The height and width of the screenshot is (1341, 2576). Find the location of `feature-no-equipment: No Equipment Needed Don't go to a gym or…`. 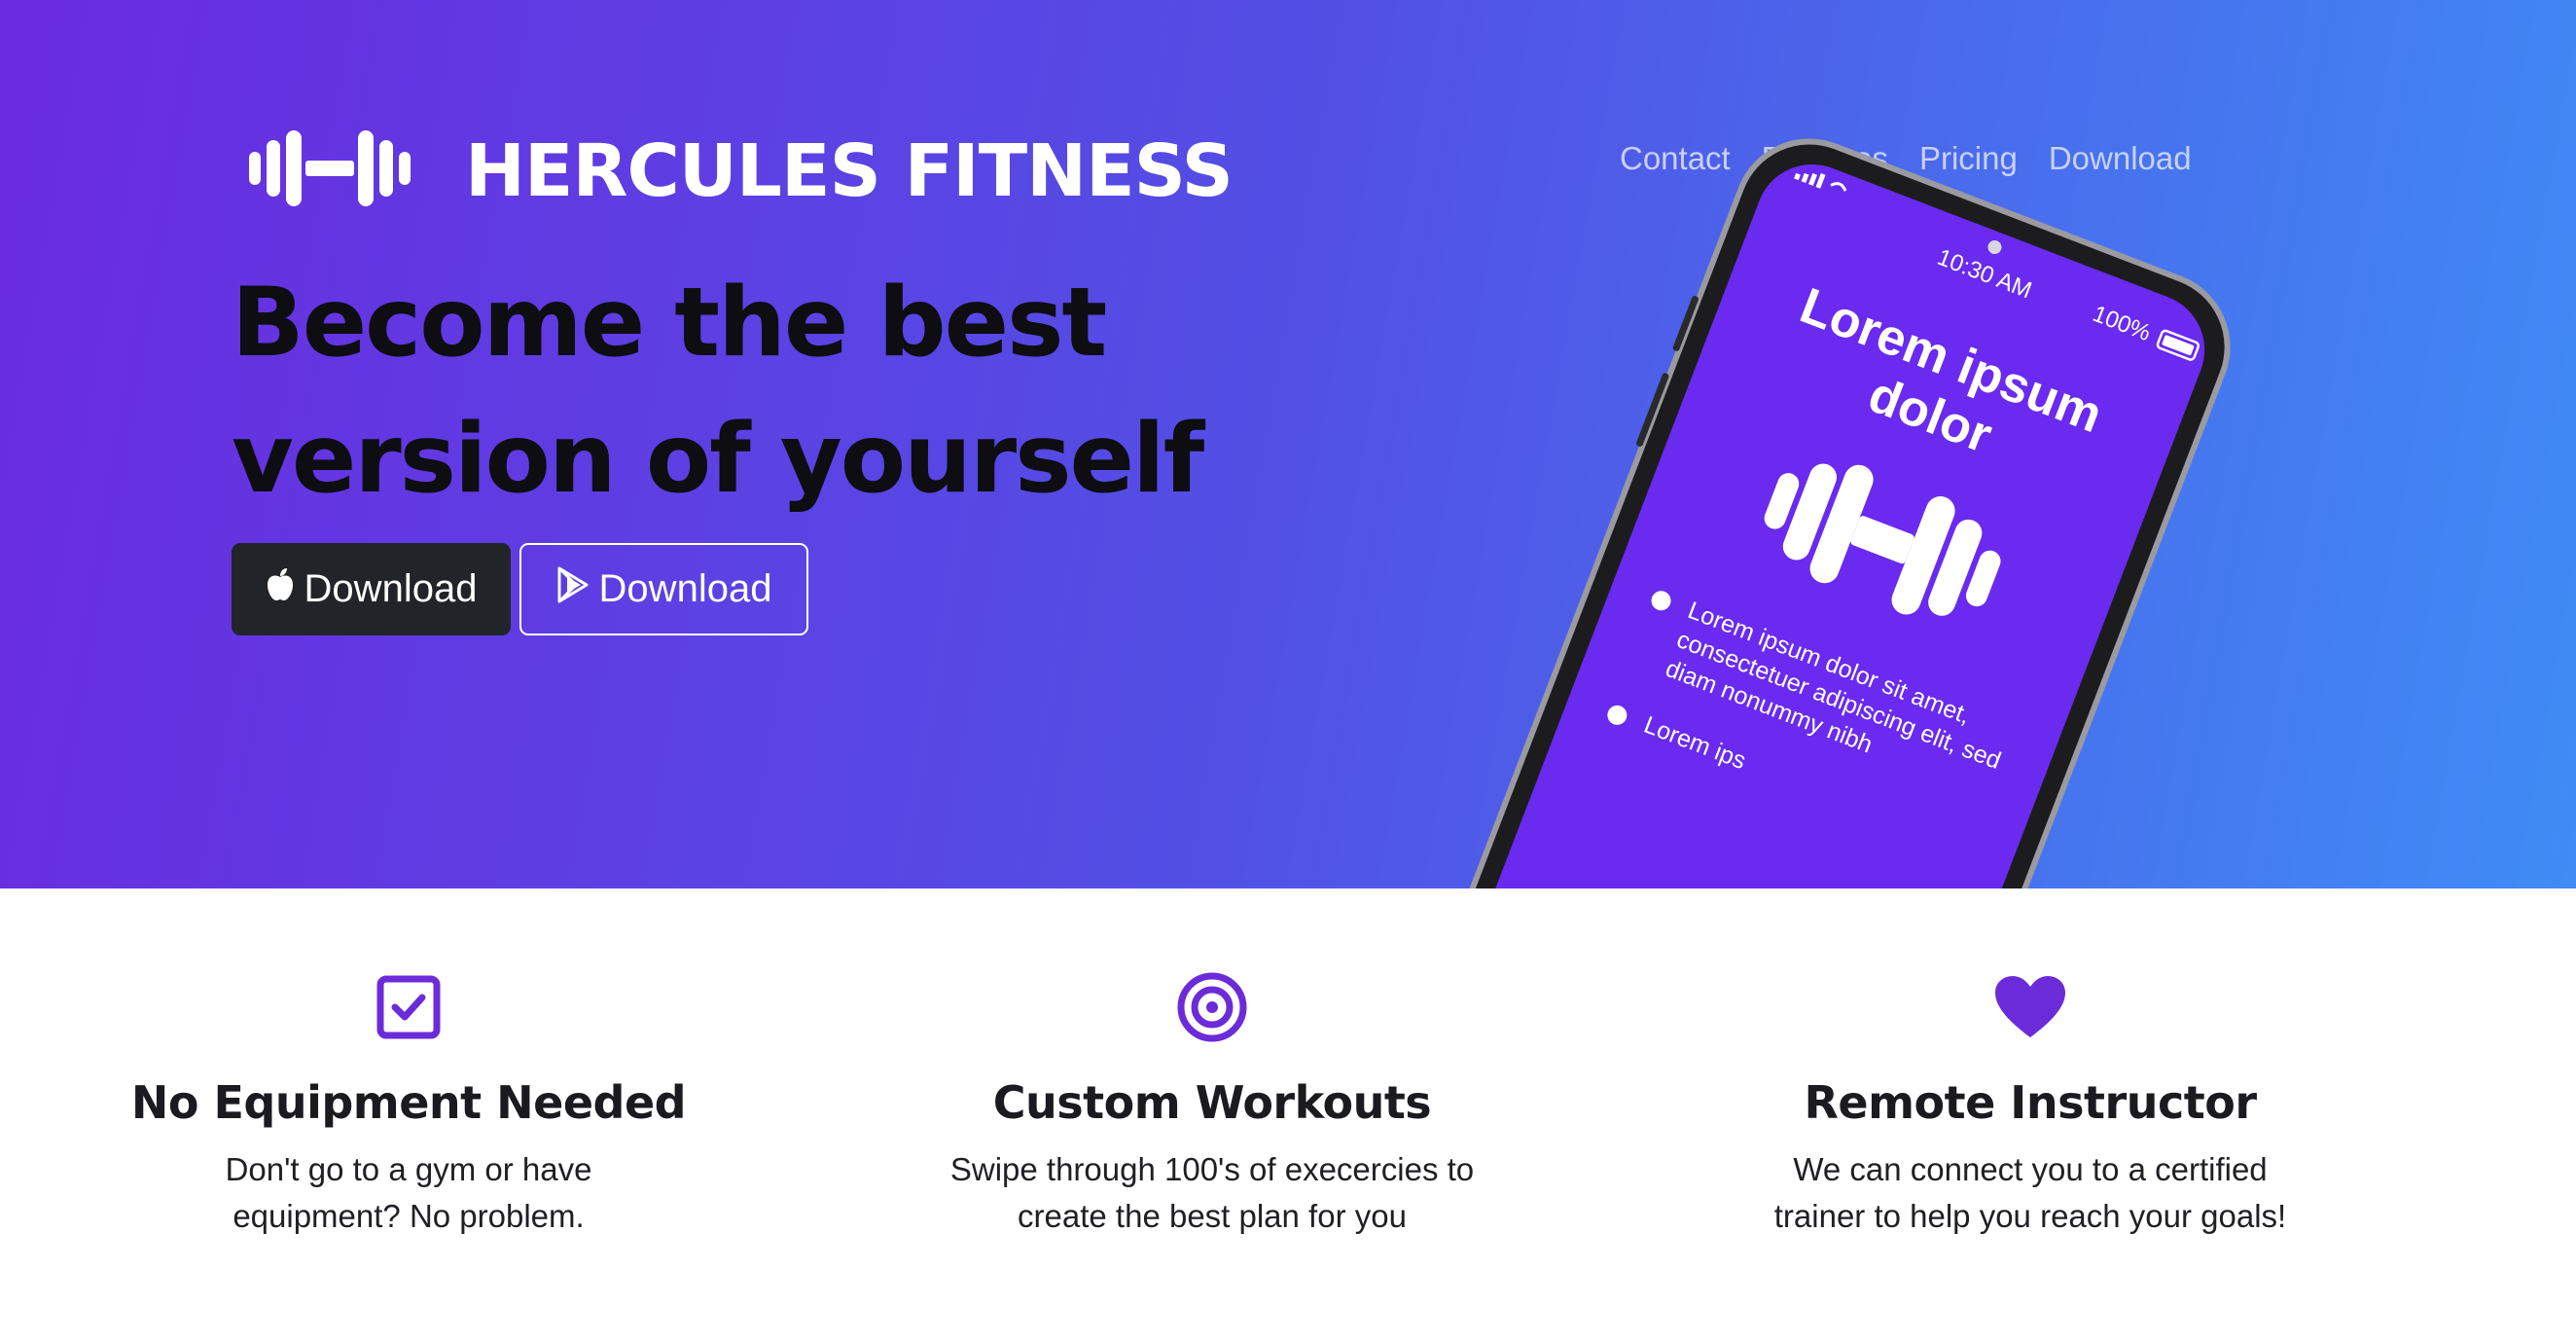

feature-no-equipment: No Equipment Needed Don't go to a gym or… is located at coordinates (408, 1106).